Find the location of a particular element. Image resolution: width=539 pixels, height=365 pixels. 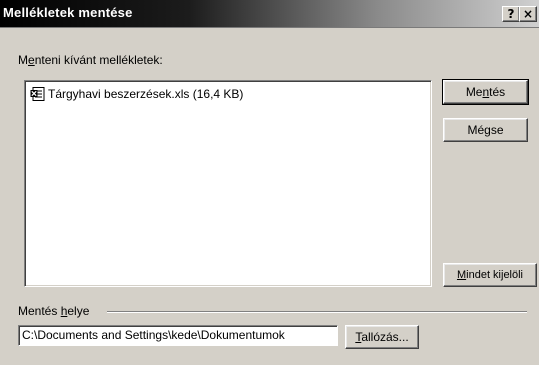

help-button: ? is located at coordinates (511, 14).